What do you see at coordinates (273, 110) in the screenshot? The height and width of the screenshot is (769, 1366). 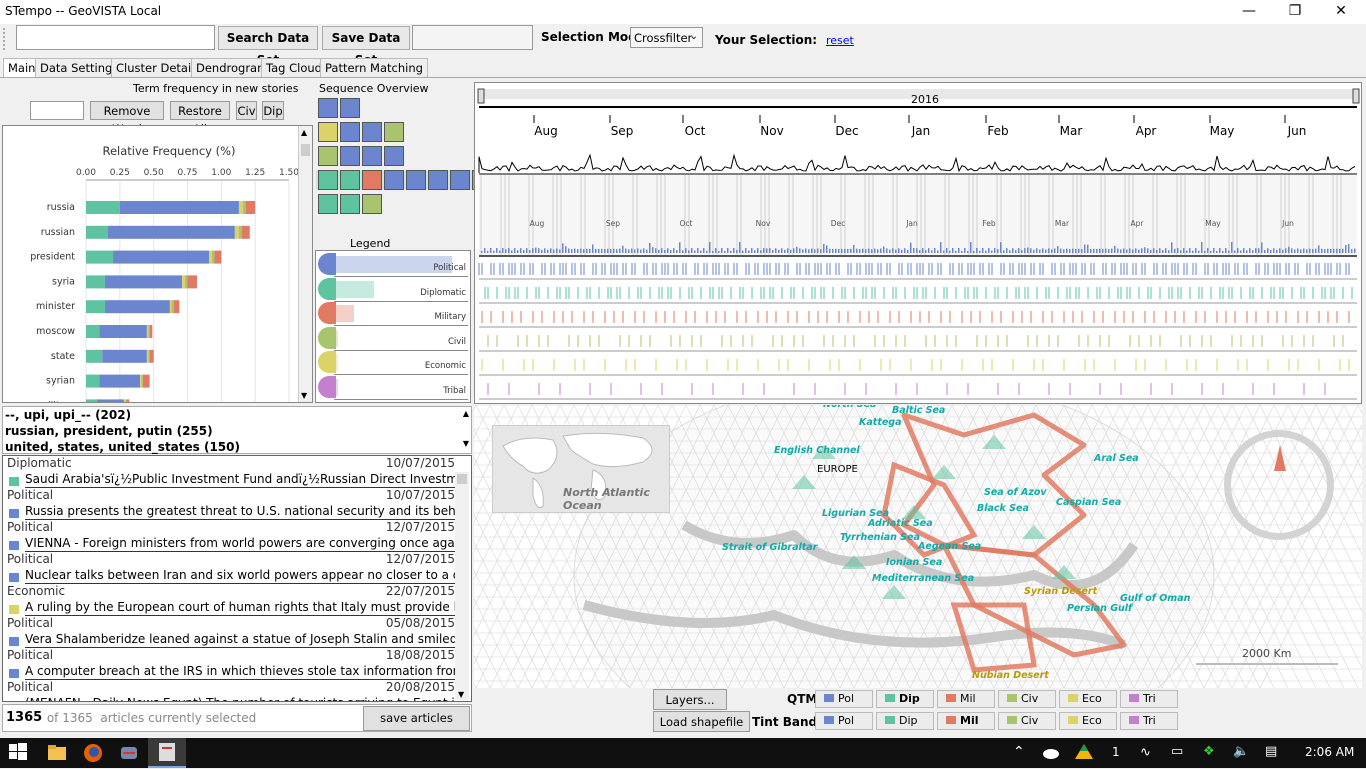 I see `dip-button: Dip` at bounding box center [273, 110].